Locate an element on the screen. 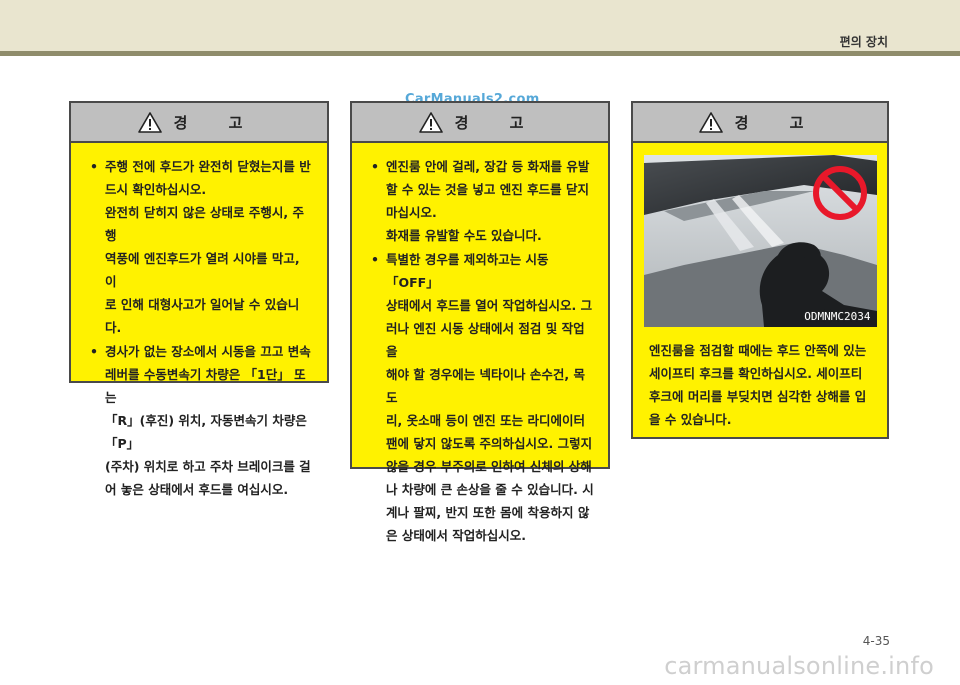 The image size is (960, 685). watermark-bottom: carmanualsonline.info is located at coordinates (799, 666).